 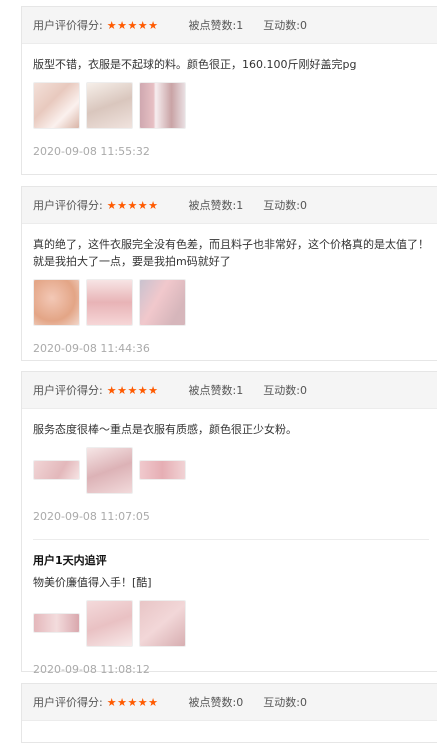 I want to click on followup-text: 物美价廉值得入手！[酷], so click(x=92, y=582).